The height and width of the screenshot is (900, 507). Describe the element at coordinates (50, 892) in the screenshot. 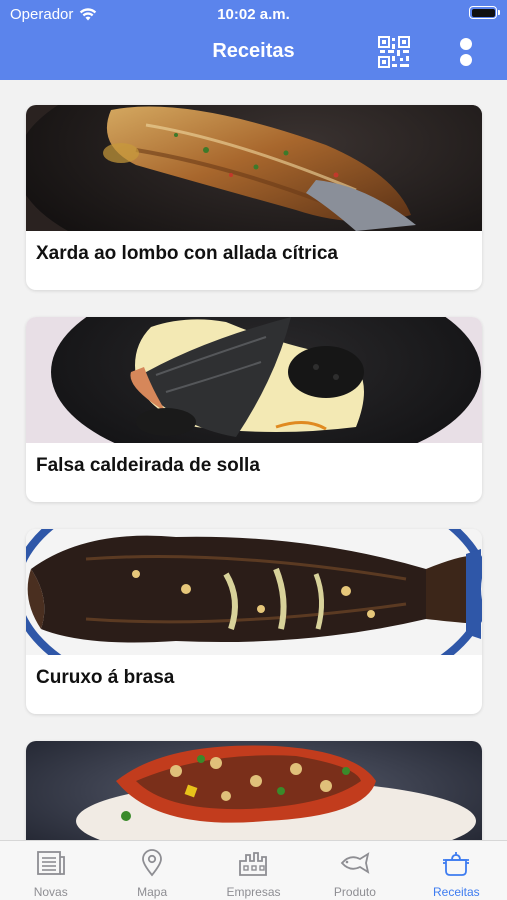

I see `tab-label: Novas` at that location.